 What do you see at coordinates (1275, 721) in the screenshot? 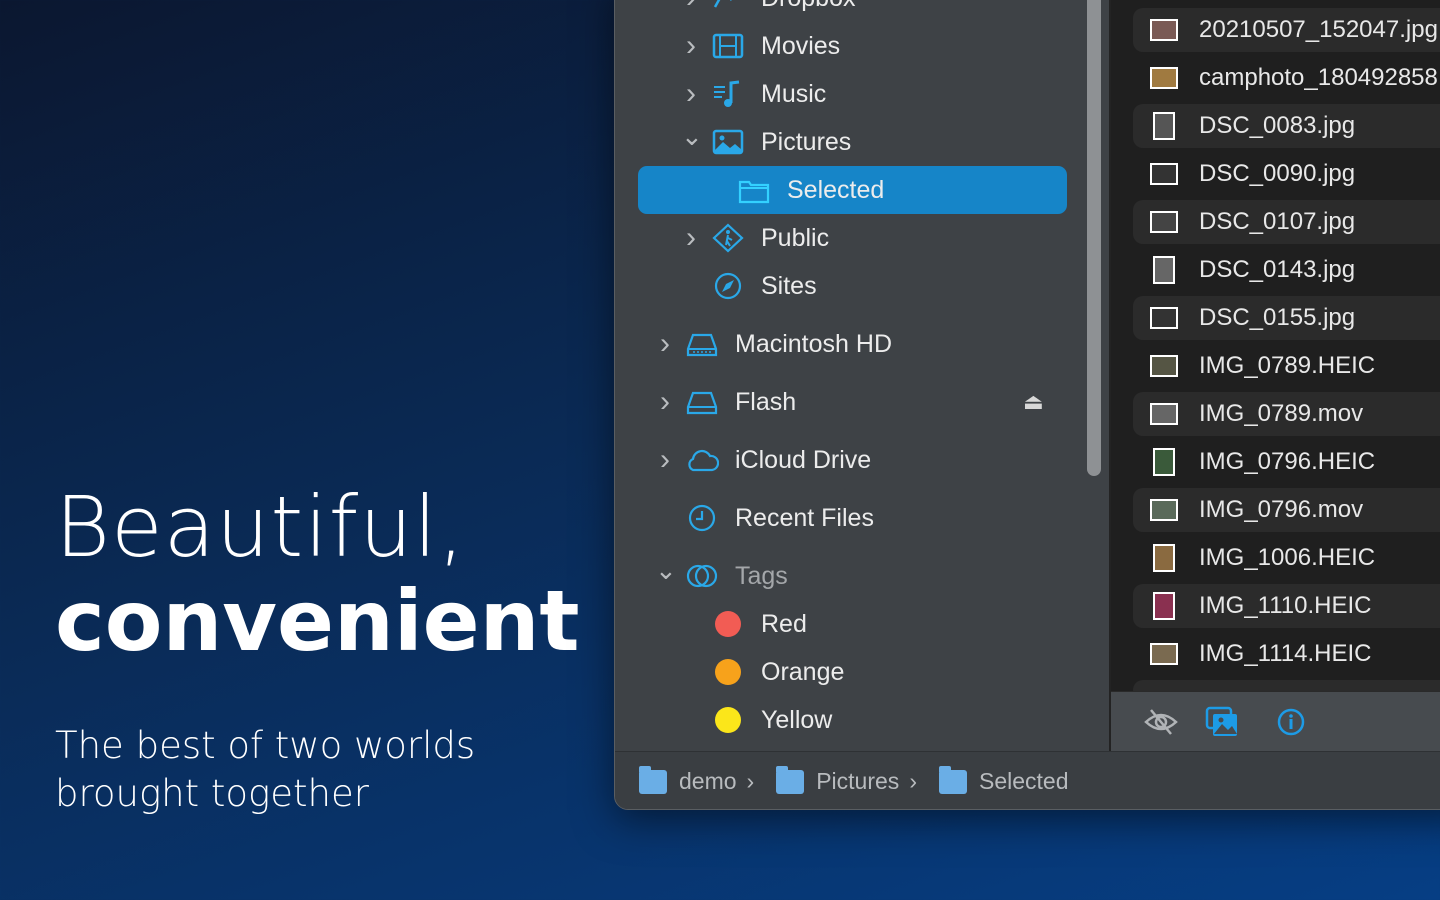
I see `file-list-toolbar` at bounding box center [1275, 721].